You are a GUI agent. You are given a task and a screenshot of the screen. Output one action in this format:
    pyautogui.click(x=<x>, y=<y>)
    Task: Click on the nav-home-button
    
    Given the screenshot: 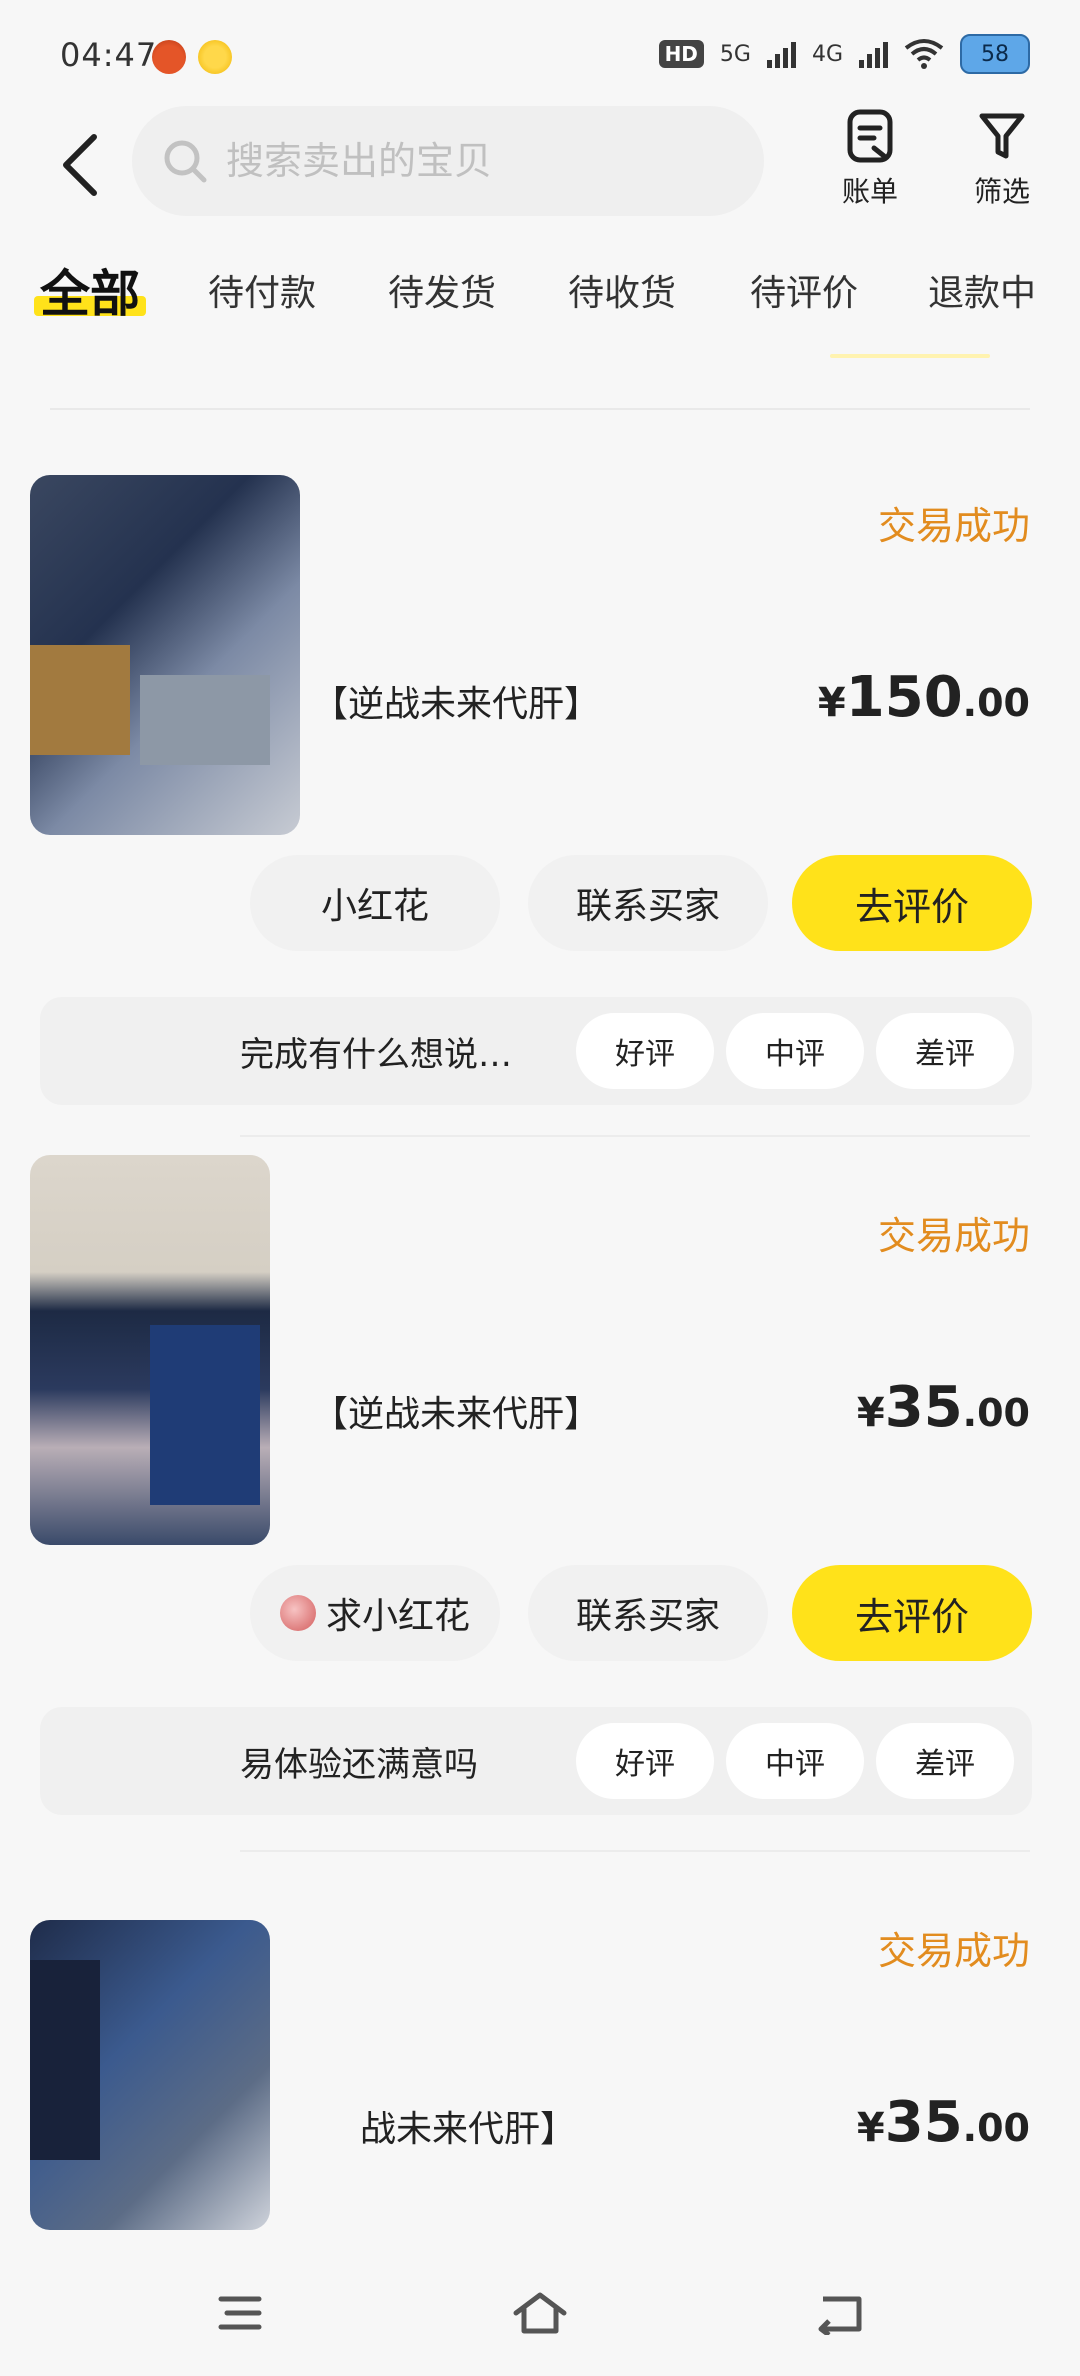 What is the action you would take?
    pyautogui.click(x=540, y=2313)
    